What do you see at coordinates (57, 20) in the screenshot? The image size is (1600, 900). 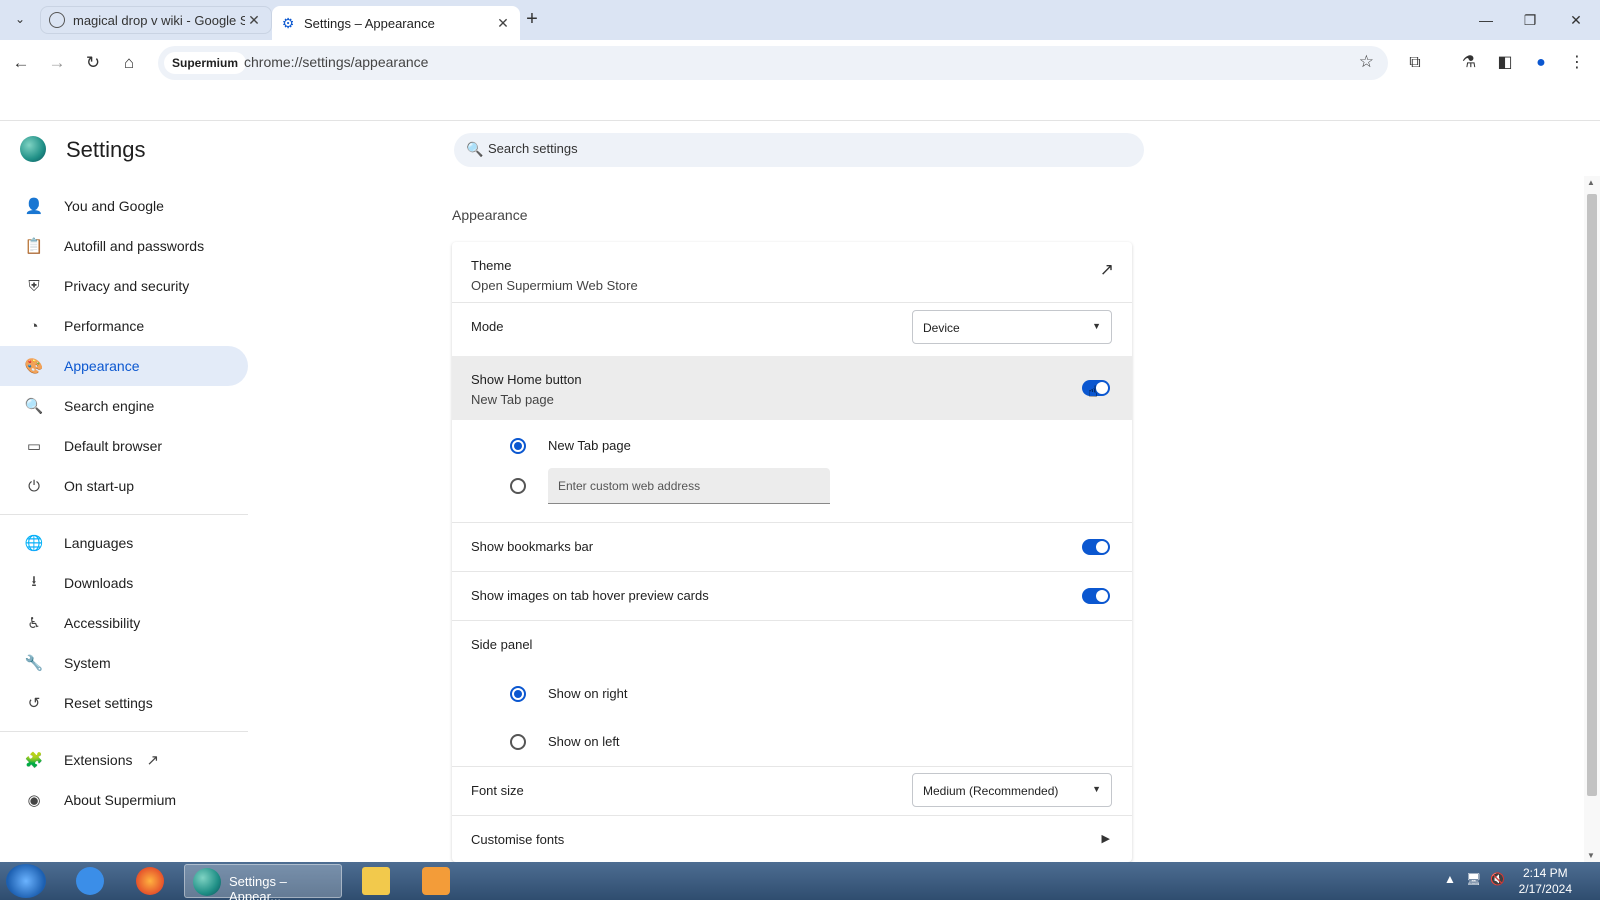 I see `google-favicon-icon` at bounding box center [57, 20].